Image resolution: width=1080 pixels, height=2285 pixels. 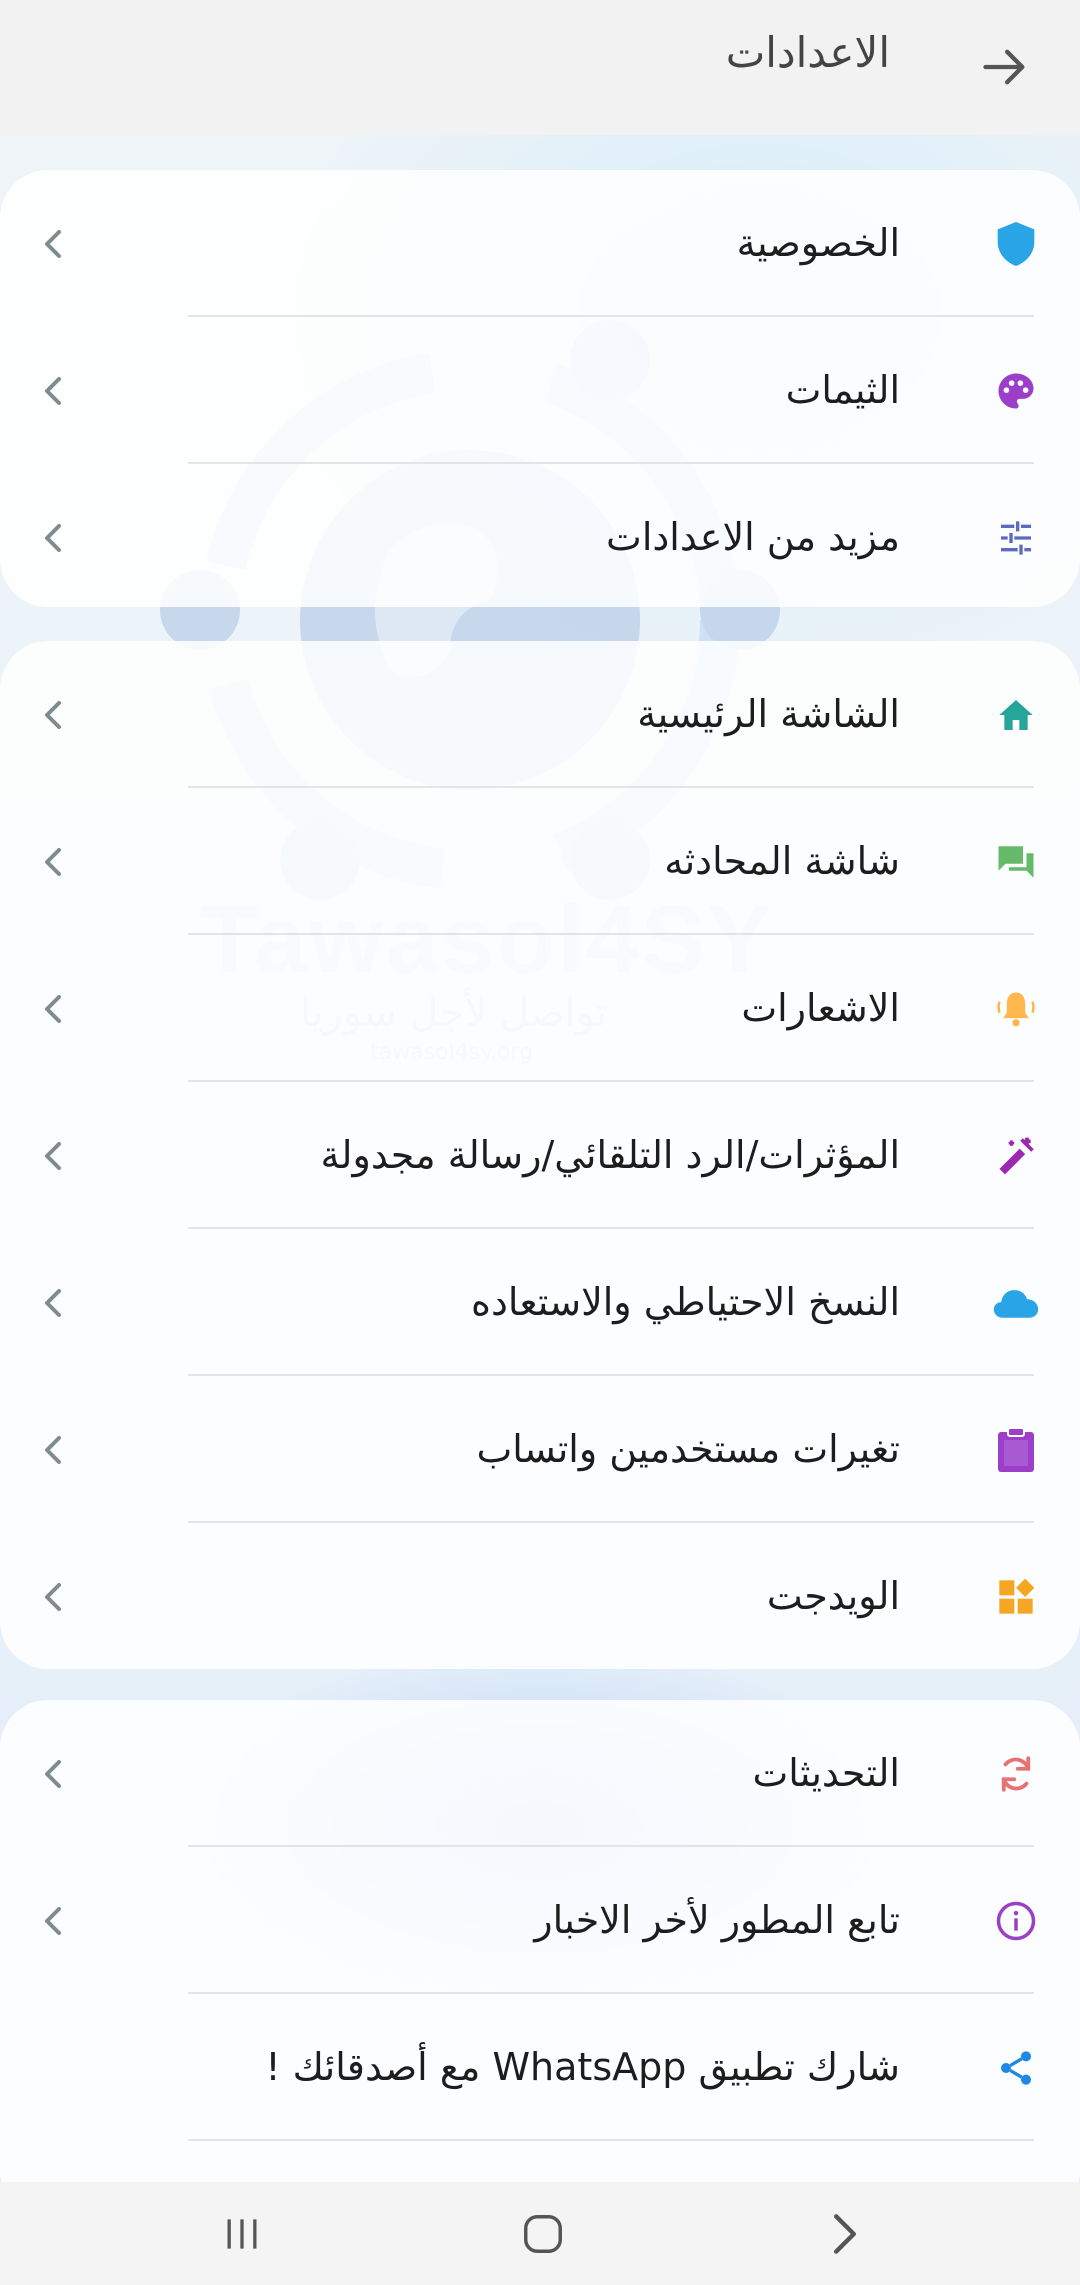 I want to click on settings-item-share-app: شارك تطبيق WhatsApp مع أصدقائك !, so click(x=540, y=2067).